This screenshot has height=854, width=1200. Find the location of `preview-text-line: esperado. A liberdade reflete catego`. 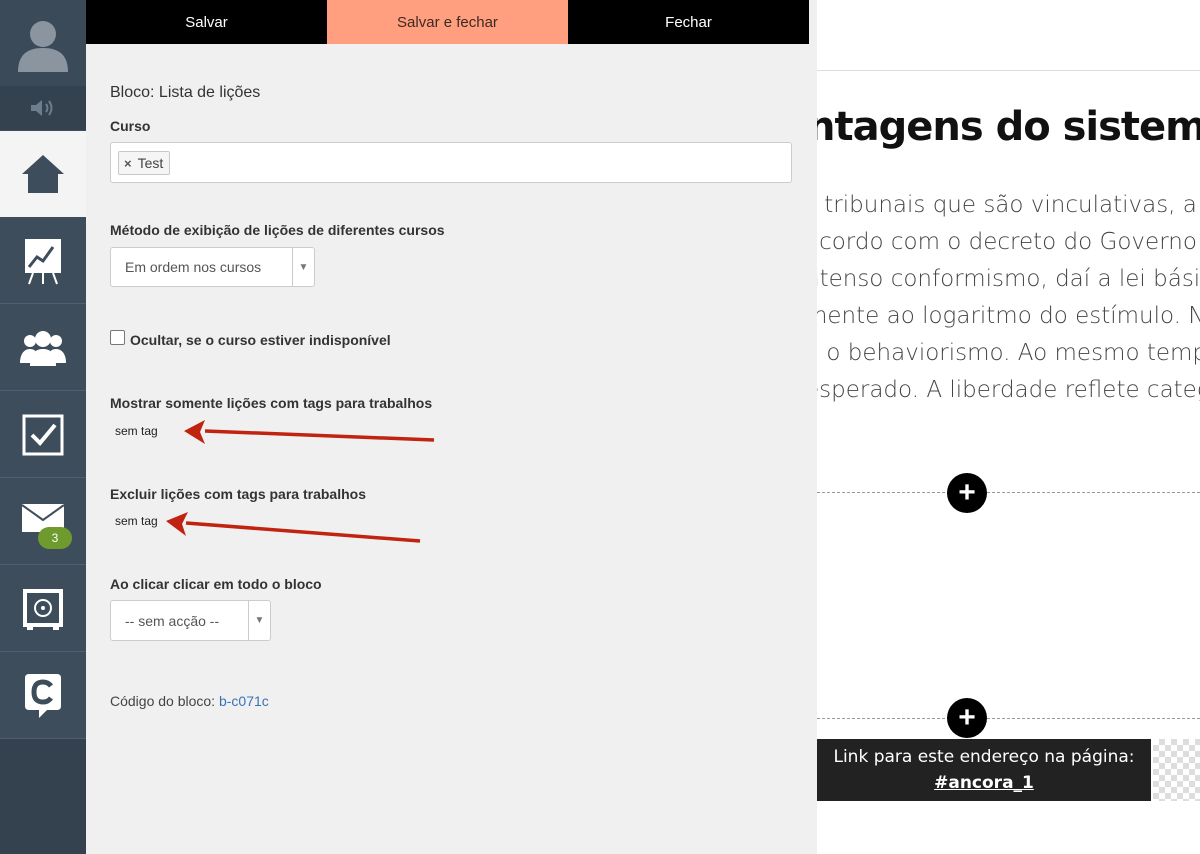

preview-text-line: esperado. A liberdade reflete catego is located at coordinates (1008, 390).